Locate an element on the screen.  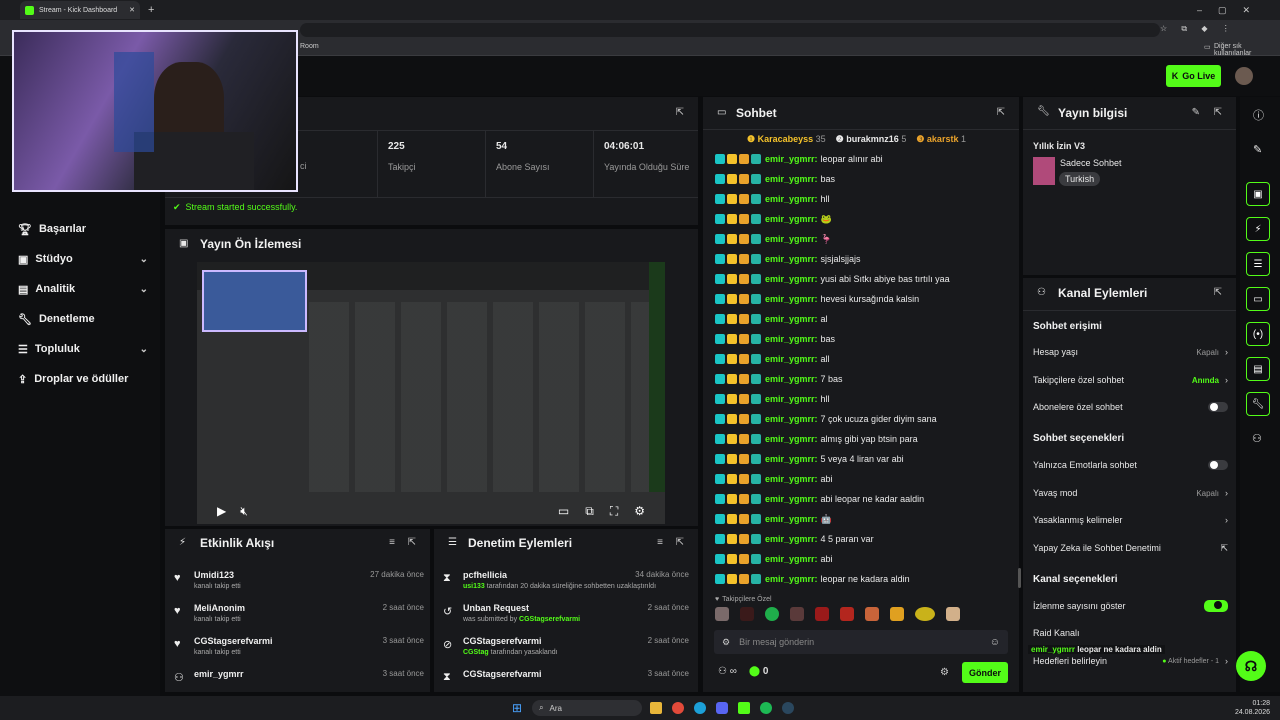
send-button: Gönder is located at coordinates (985, 672).